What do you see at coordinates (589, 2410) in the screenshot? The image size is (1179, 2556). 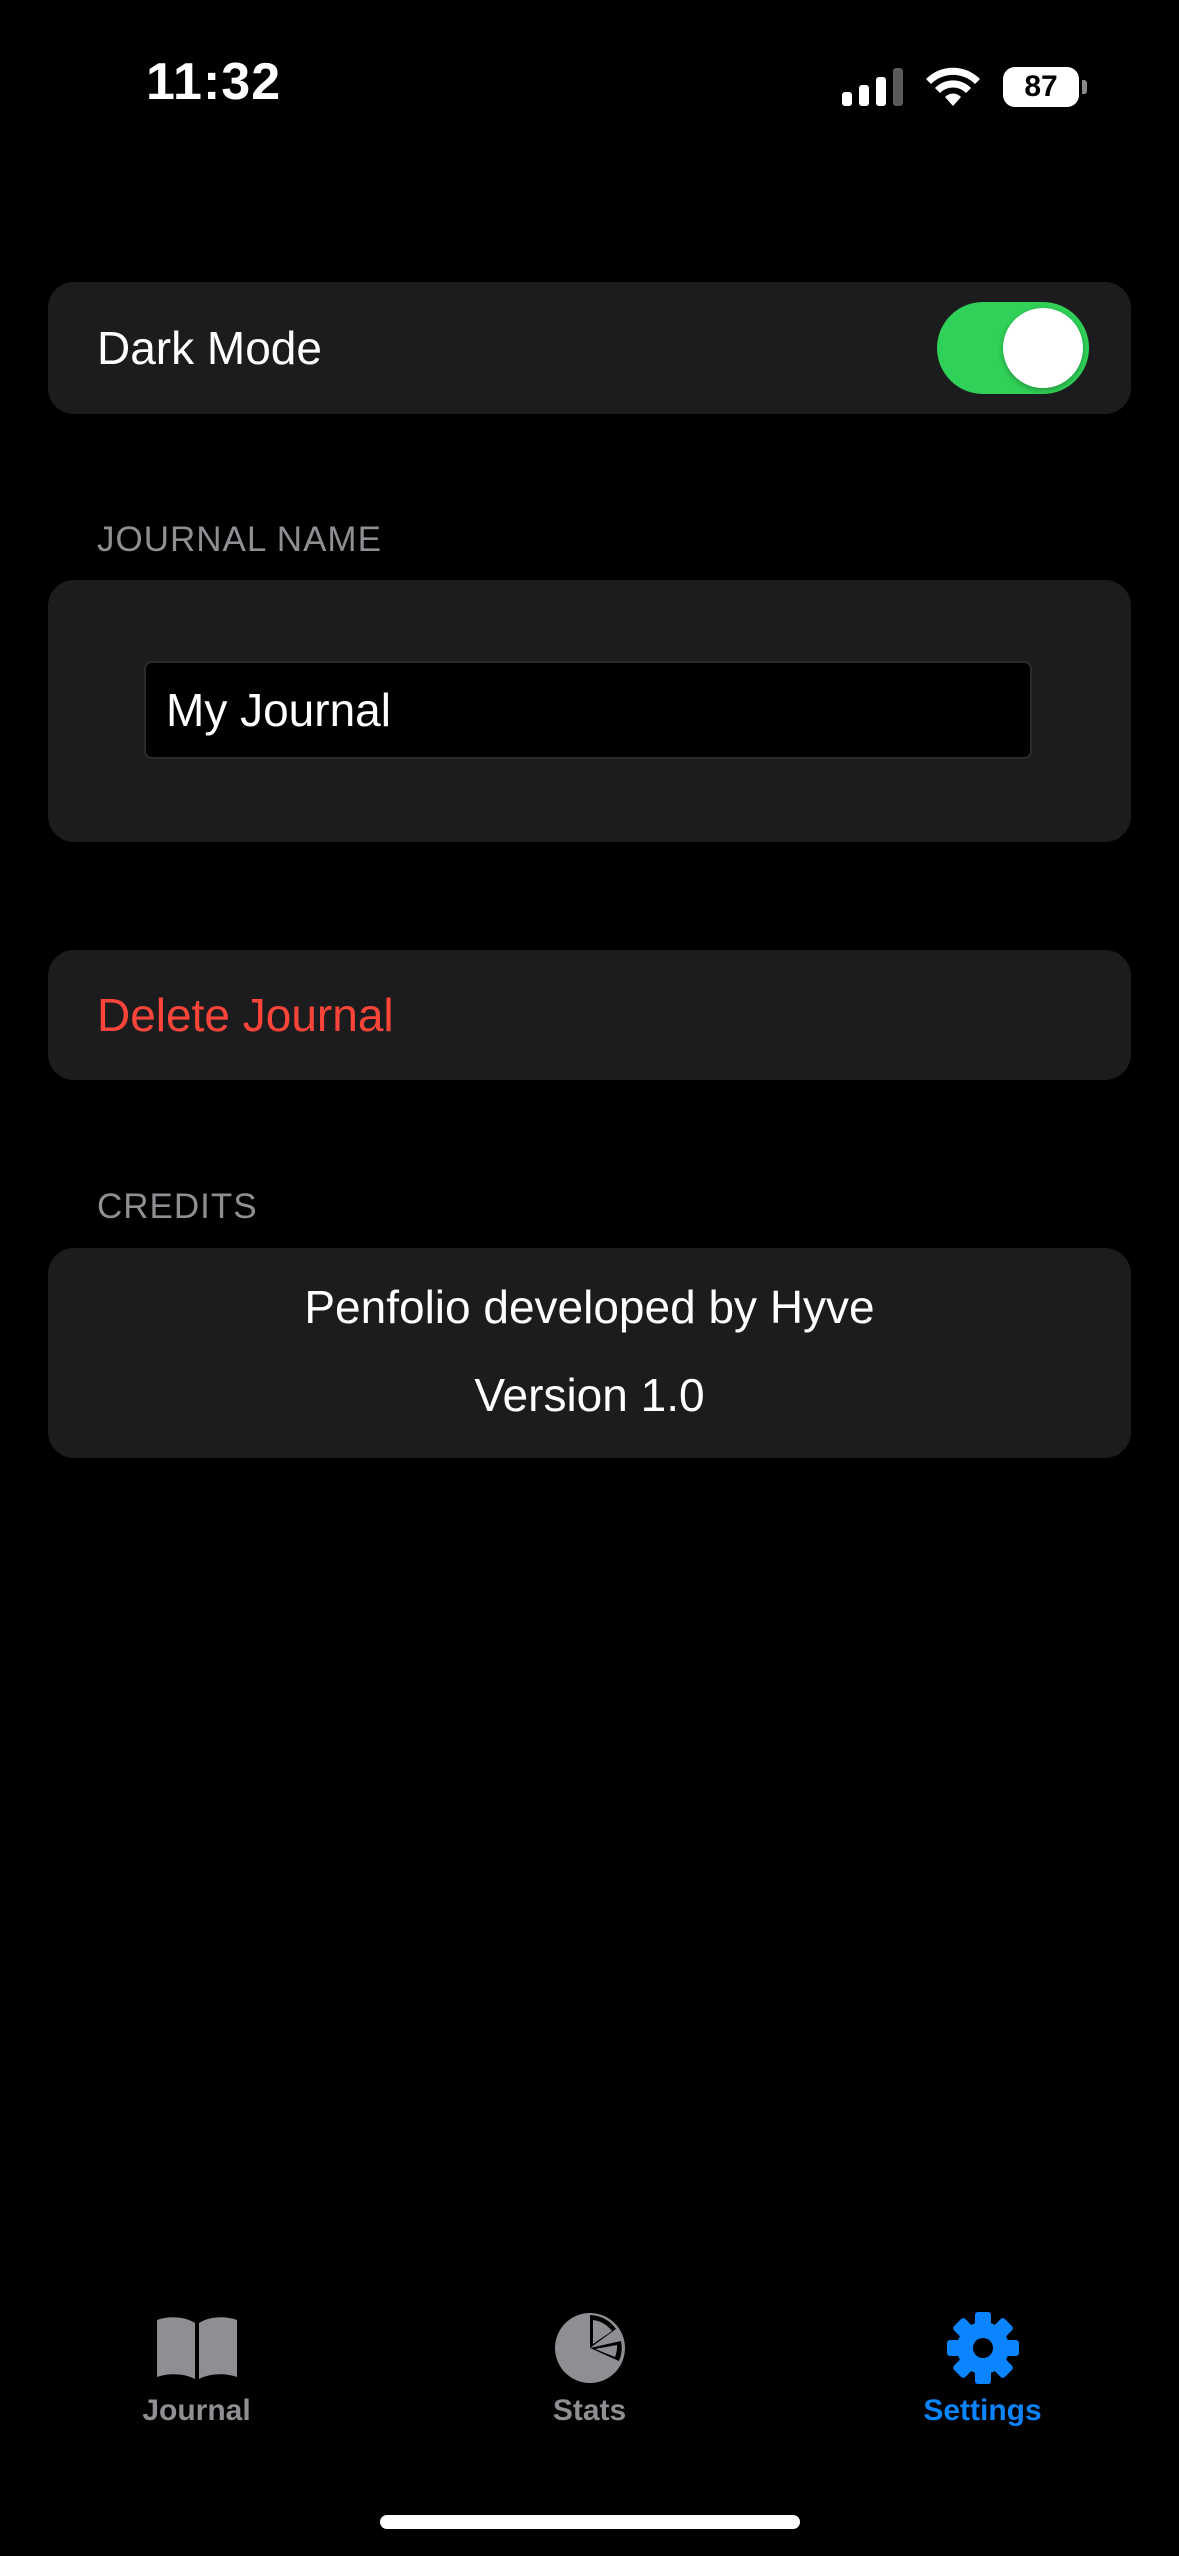 I see `tab-stats-label: Stats` at bounding box center [589, 2410].